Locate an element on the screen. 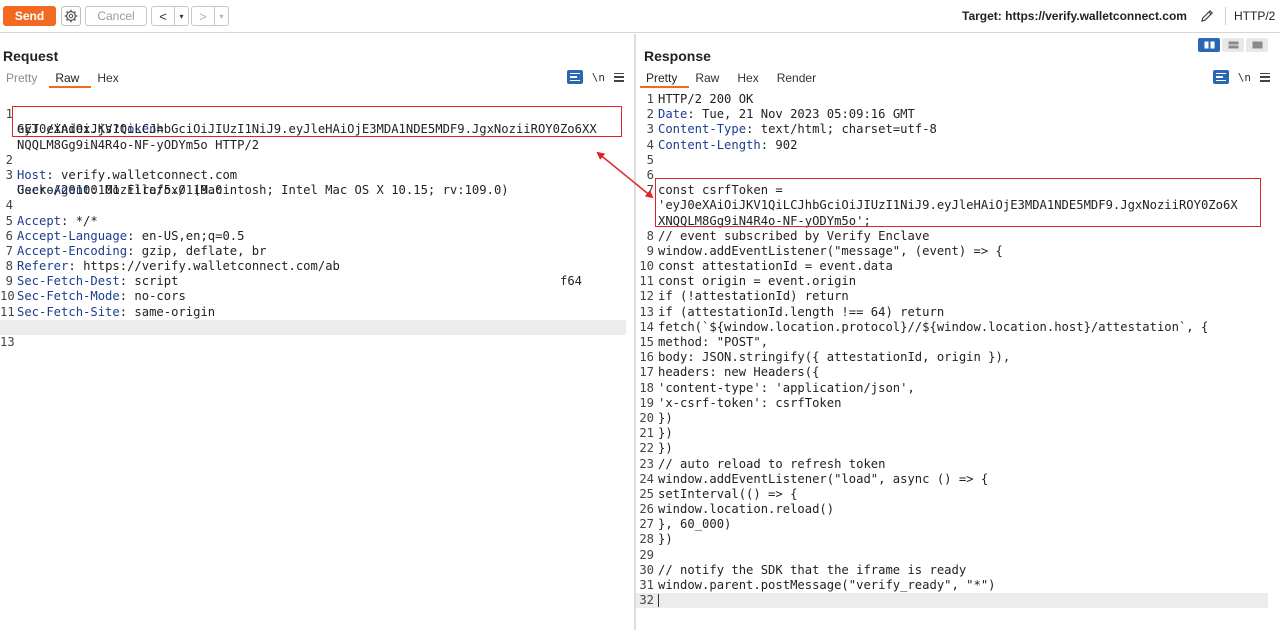 This screenshot has height=630, width=1280. code-line: 11 Te: trailers is located at coordinates (317, 311).